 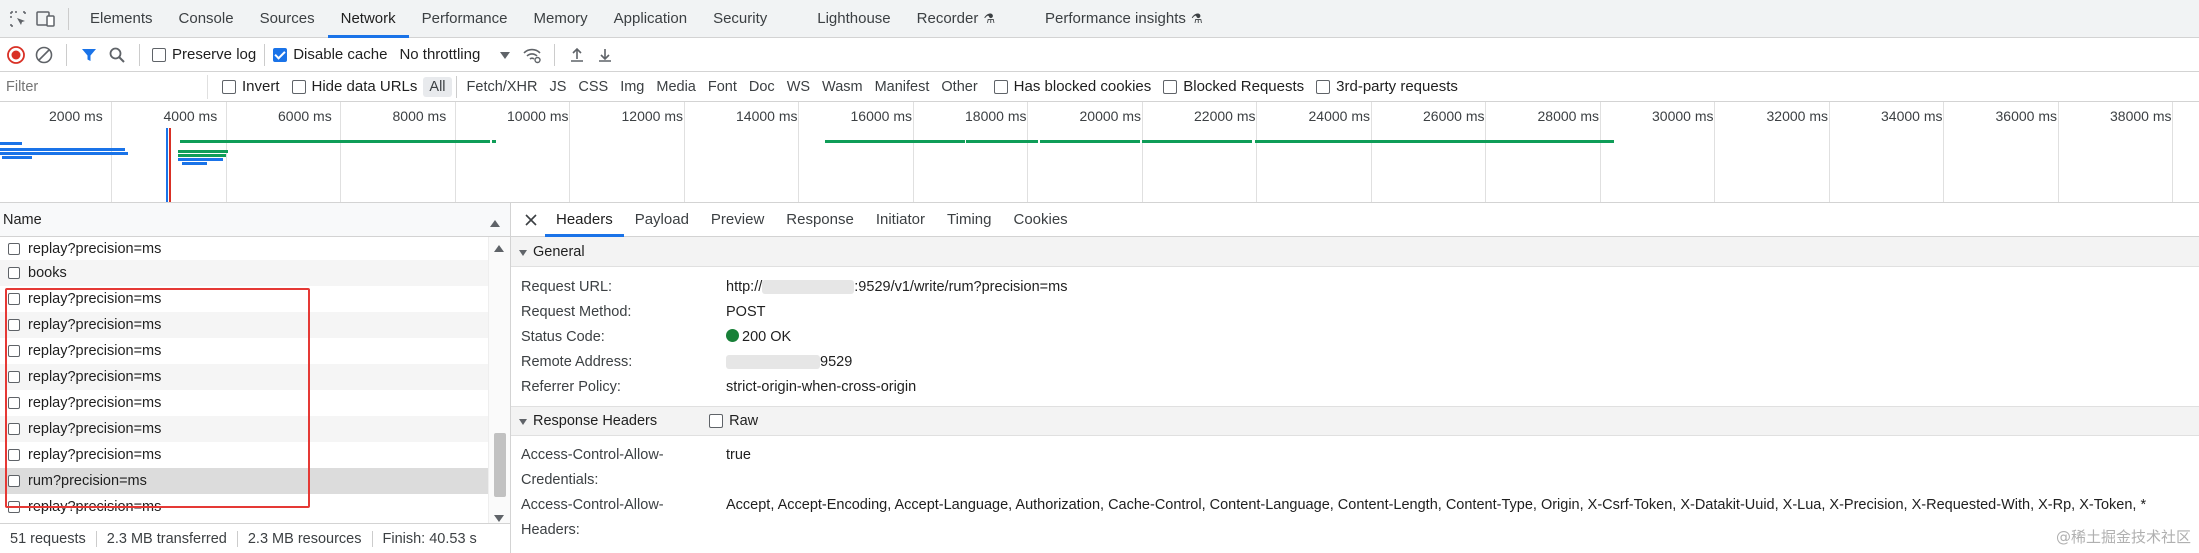 What do you see at coordinates (576, 312) in the screenshot?
I see `request-method-label: Request Method:` at bounding box center [576, 312].